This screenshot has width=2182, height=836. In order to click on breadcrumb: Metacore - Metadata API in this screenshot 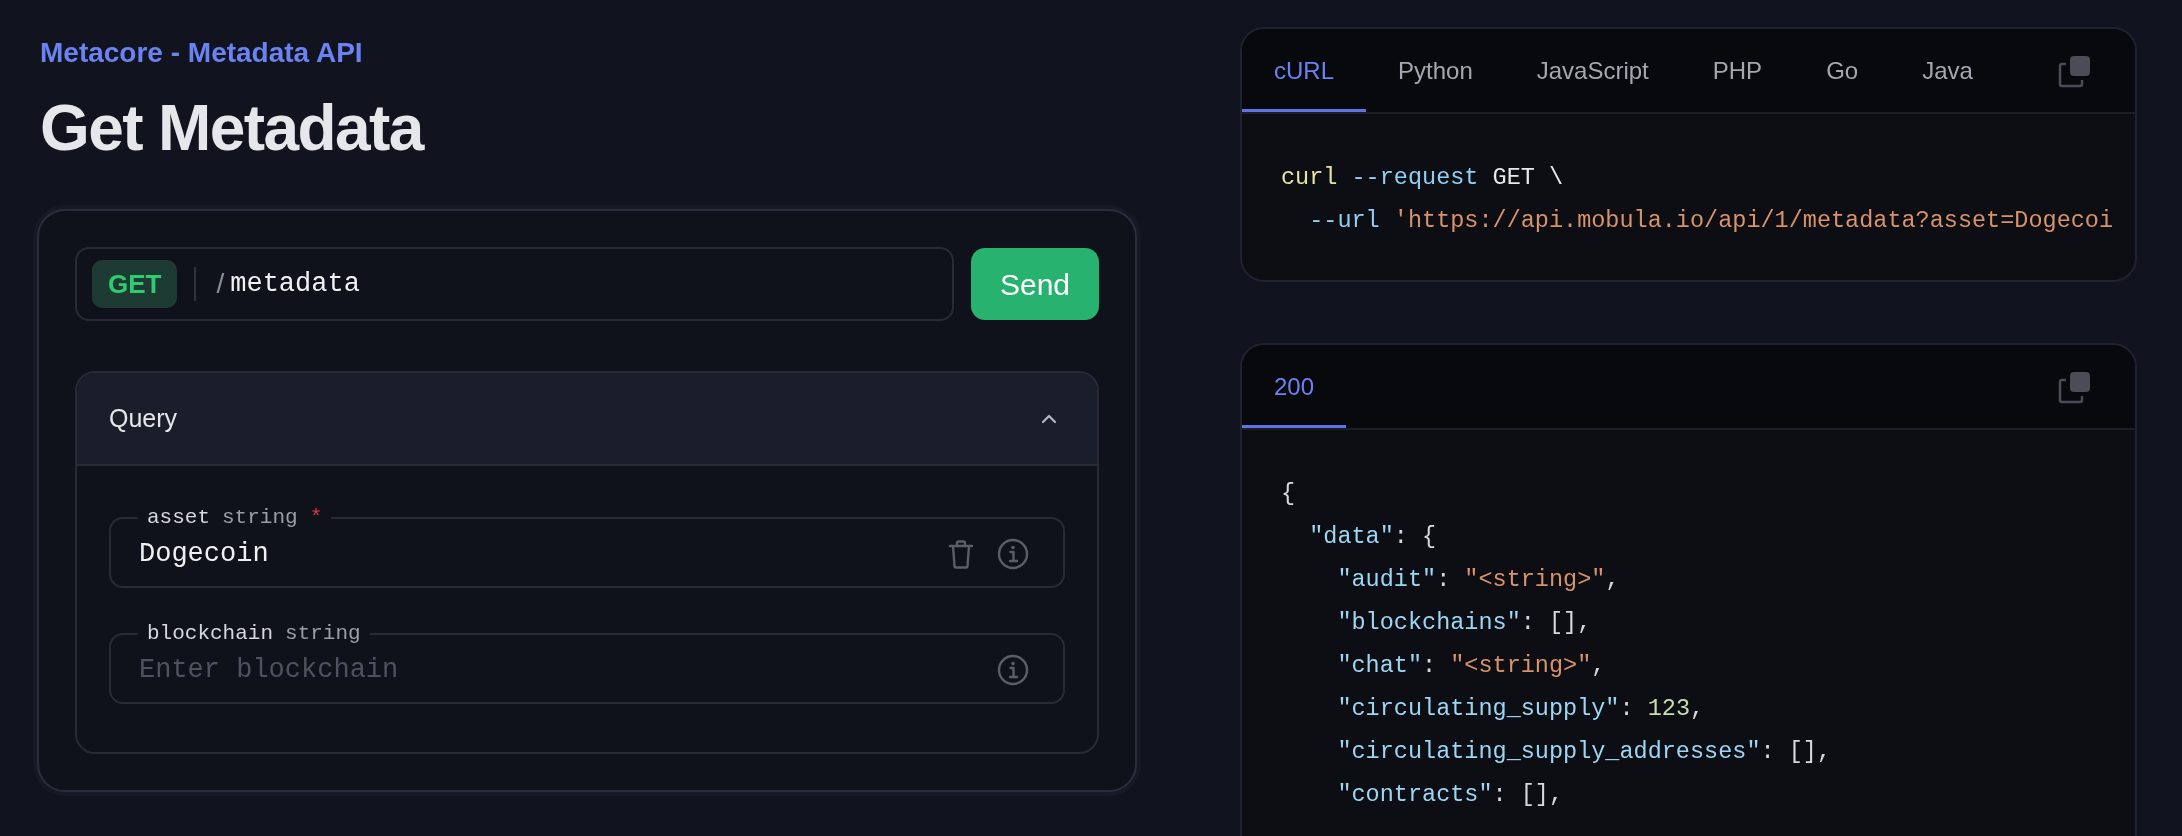, I will do `click(588, 53)`.